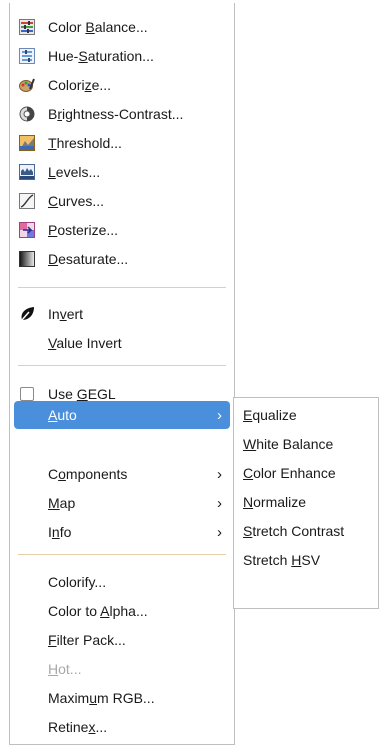 Image resolution: width=379 pixels, height=746 pixels. Describe the element at coordinates (288, 444) in the screenshot. I see `menu-item-label: White Balance` at that location.